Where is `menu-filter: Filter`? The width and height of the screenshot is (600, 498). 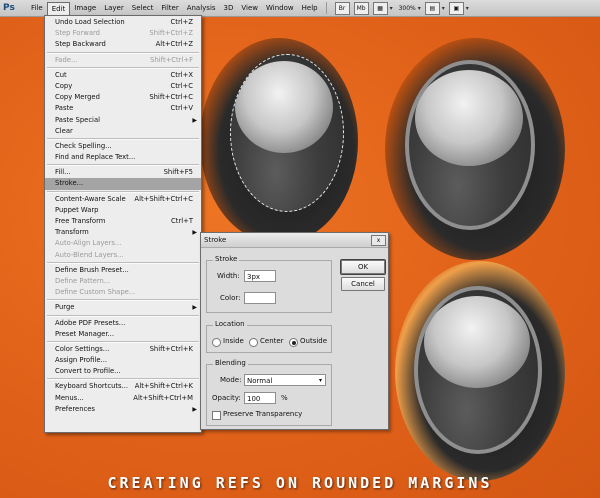
menu-filter: Filter is located at coordinates (169, 8).